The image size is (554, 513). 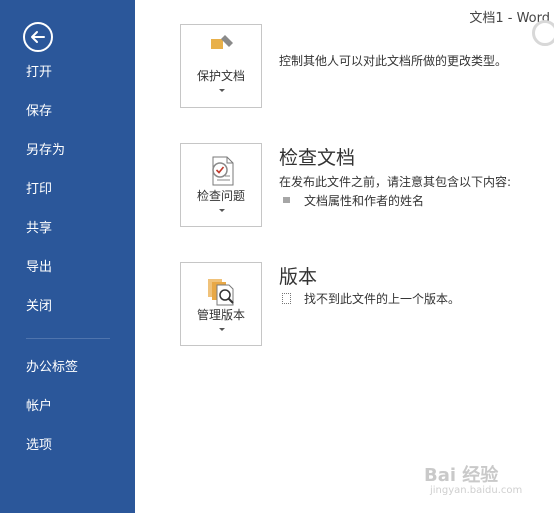 I want to click on check-for-issues-button: 检查问题, so click(x=221, y=185).